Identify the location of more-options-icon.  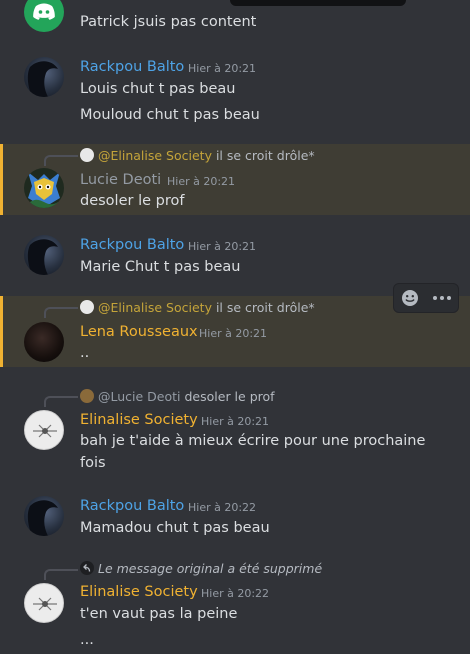
(442, 298).